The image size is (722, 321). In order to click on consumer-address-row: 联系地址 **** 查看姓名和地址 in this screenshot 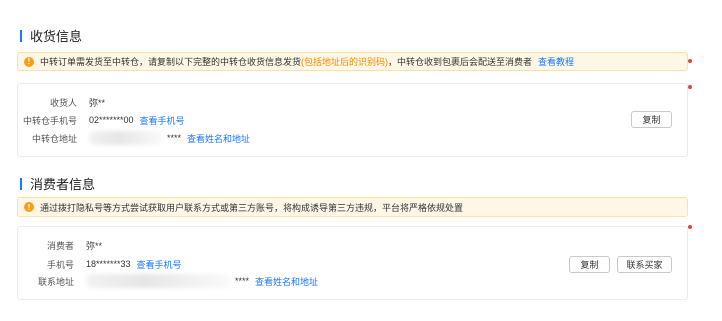, I will do `click(169, 281)`.